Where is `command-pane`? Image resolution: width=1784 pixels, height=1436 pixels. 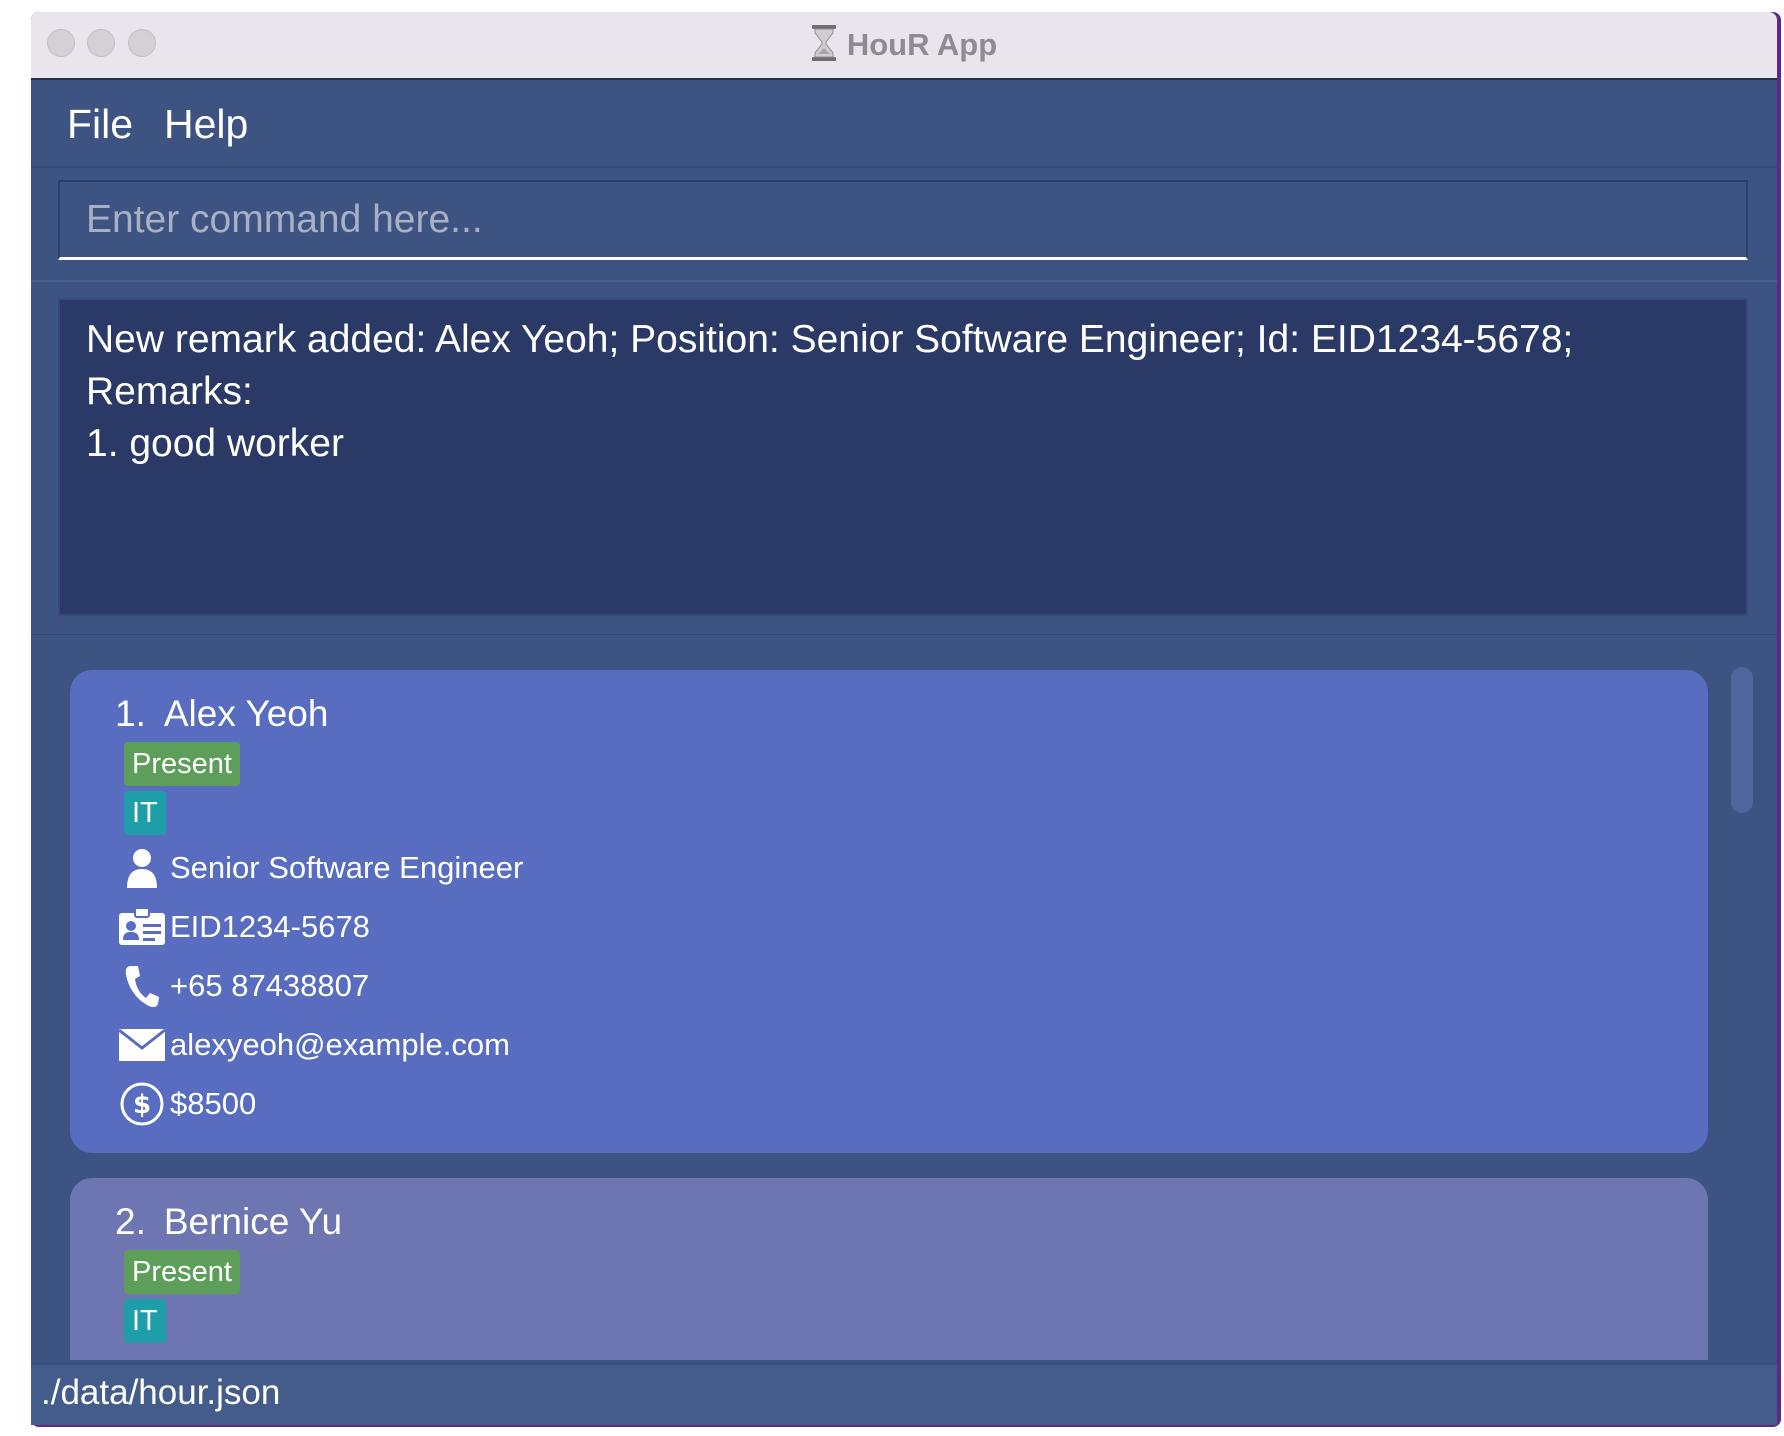
command-pane is located at coordinates (904, 223).